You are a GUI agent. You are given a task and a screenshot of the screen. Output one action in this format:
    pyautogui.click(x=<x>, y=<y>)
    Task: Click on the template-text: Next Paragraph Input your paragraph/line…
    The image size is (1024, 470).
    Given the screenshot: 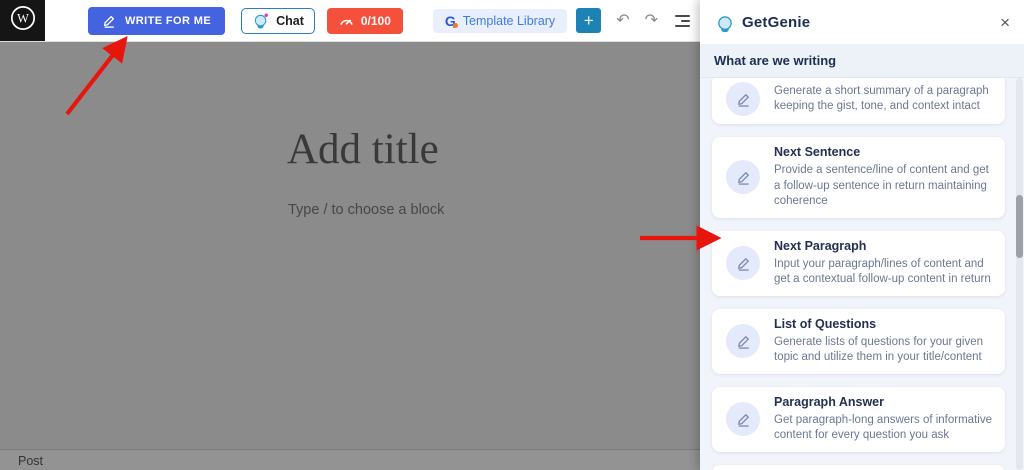 What is the action you would take?
    pyautogui.click(x=883, y=263)
    